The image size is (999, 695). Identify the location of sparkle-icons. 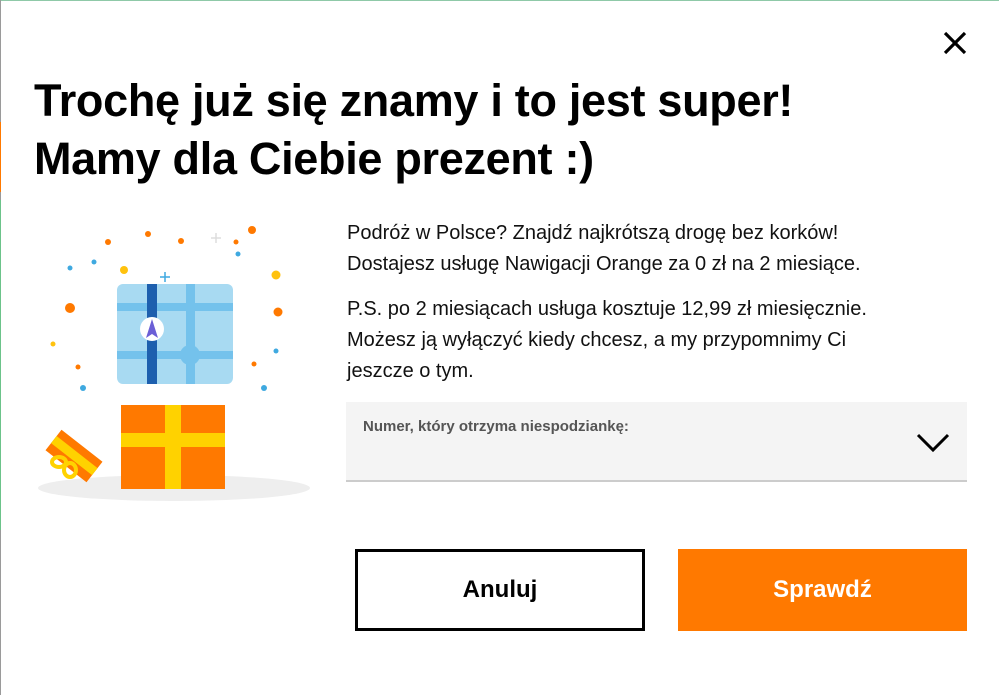
(190, 257).